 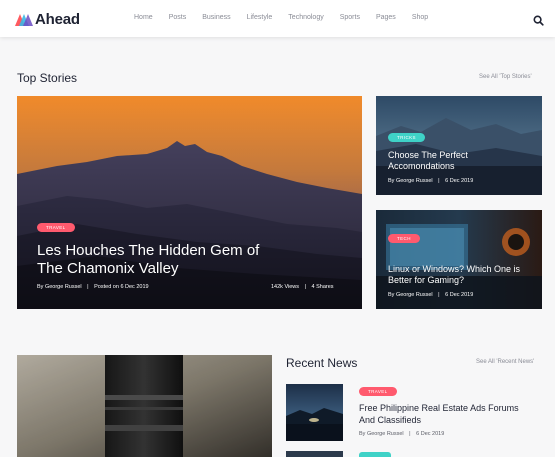 I want to click on ahead-logo-icon, so click(x=24, y=19).